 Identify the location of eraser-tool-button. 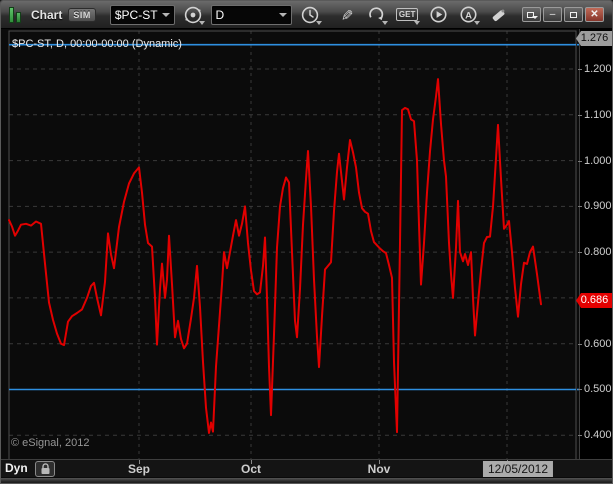
(498, 15).